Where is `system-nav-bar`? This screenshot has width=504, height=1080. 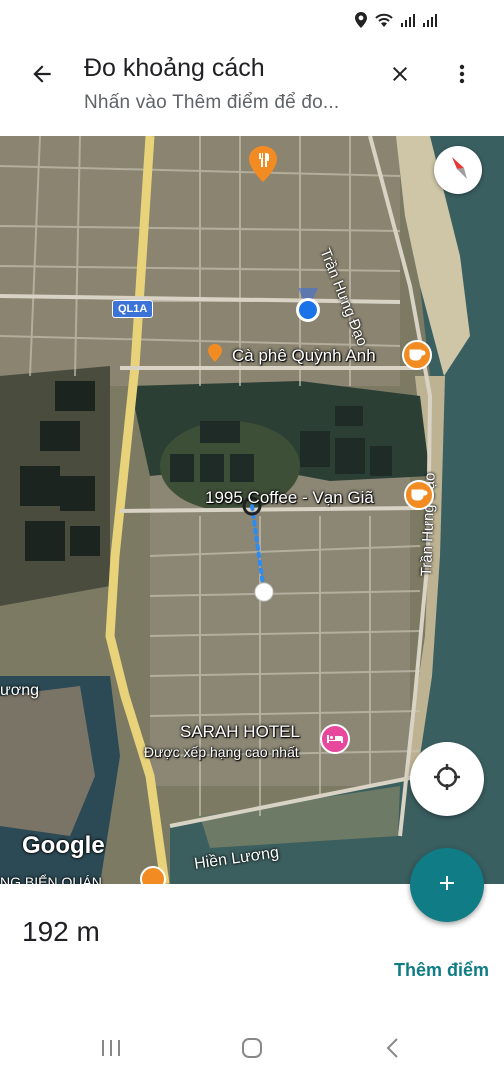 system-nav-bar is located at coordinates (252, 1050).